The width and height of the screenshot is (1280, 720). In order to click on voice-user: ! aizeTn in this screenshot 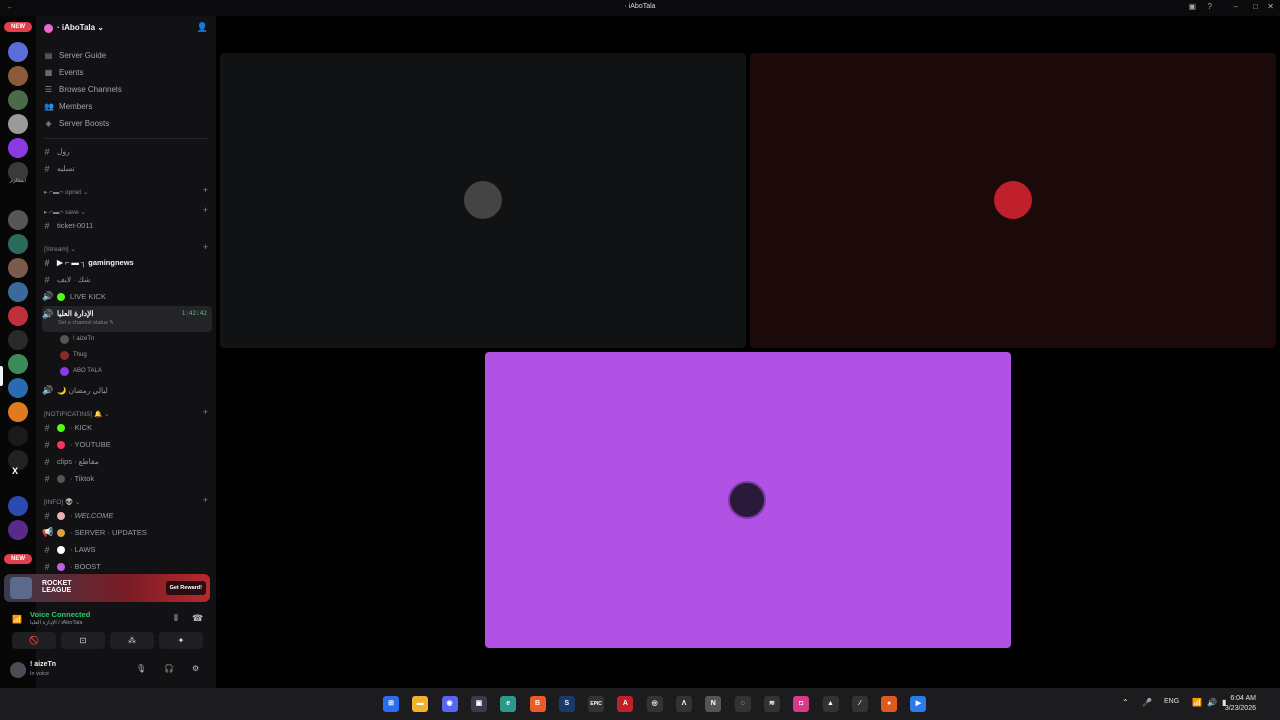, I will do `click(77, 339)`.